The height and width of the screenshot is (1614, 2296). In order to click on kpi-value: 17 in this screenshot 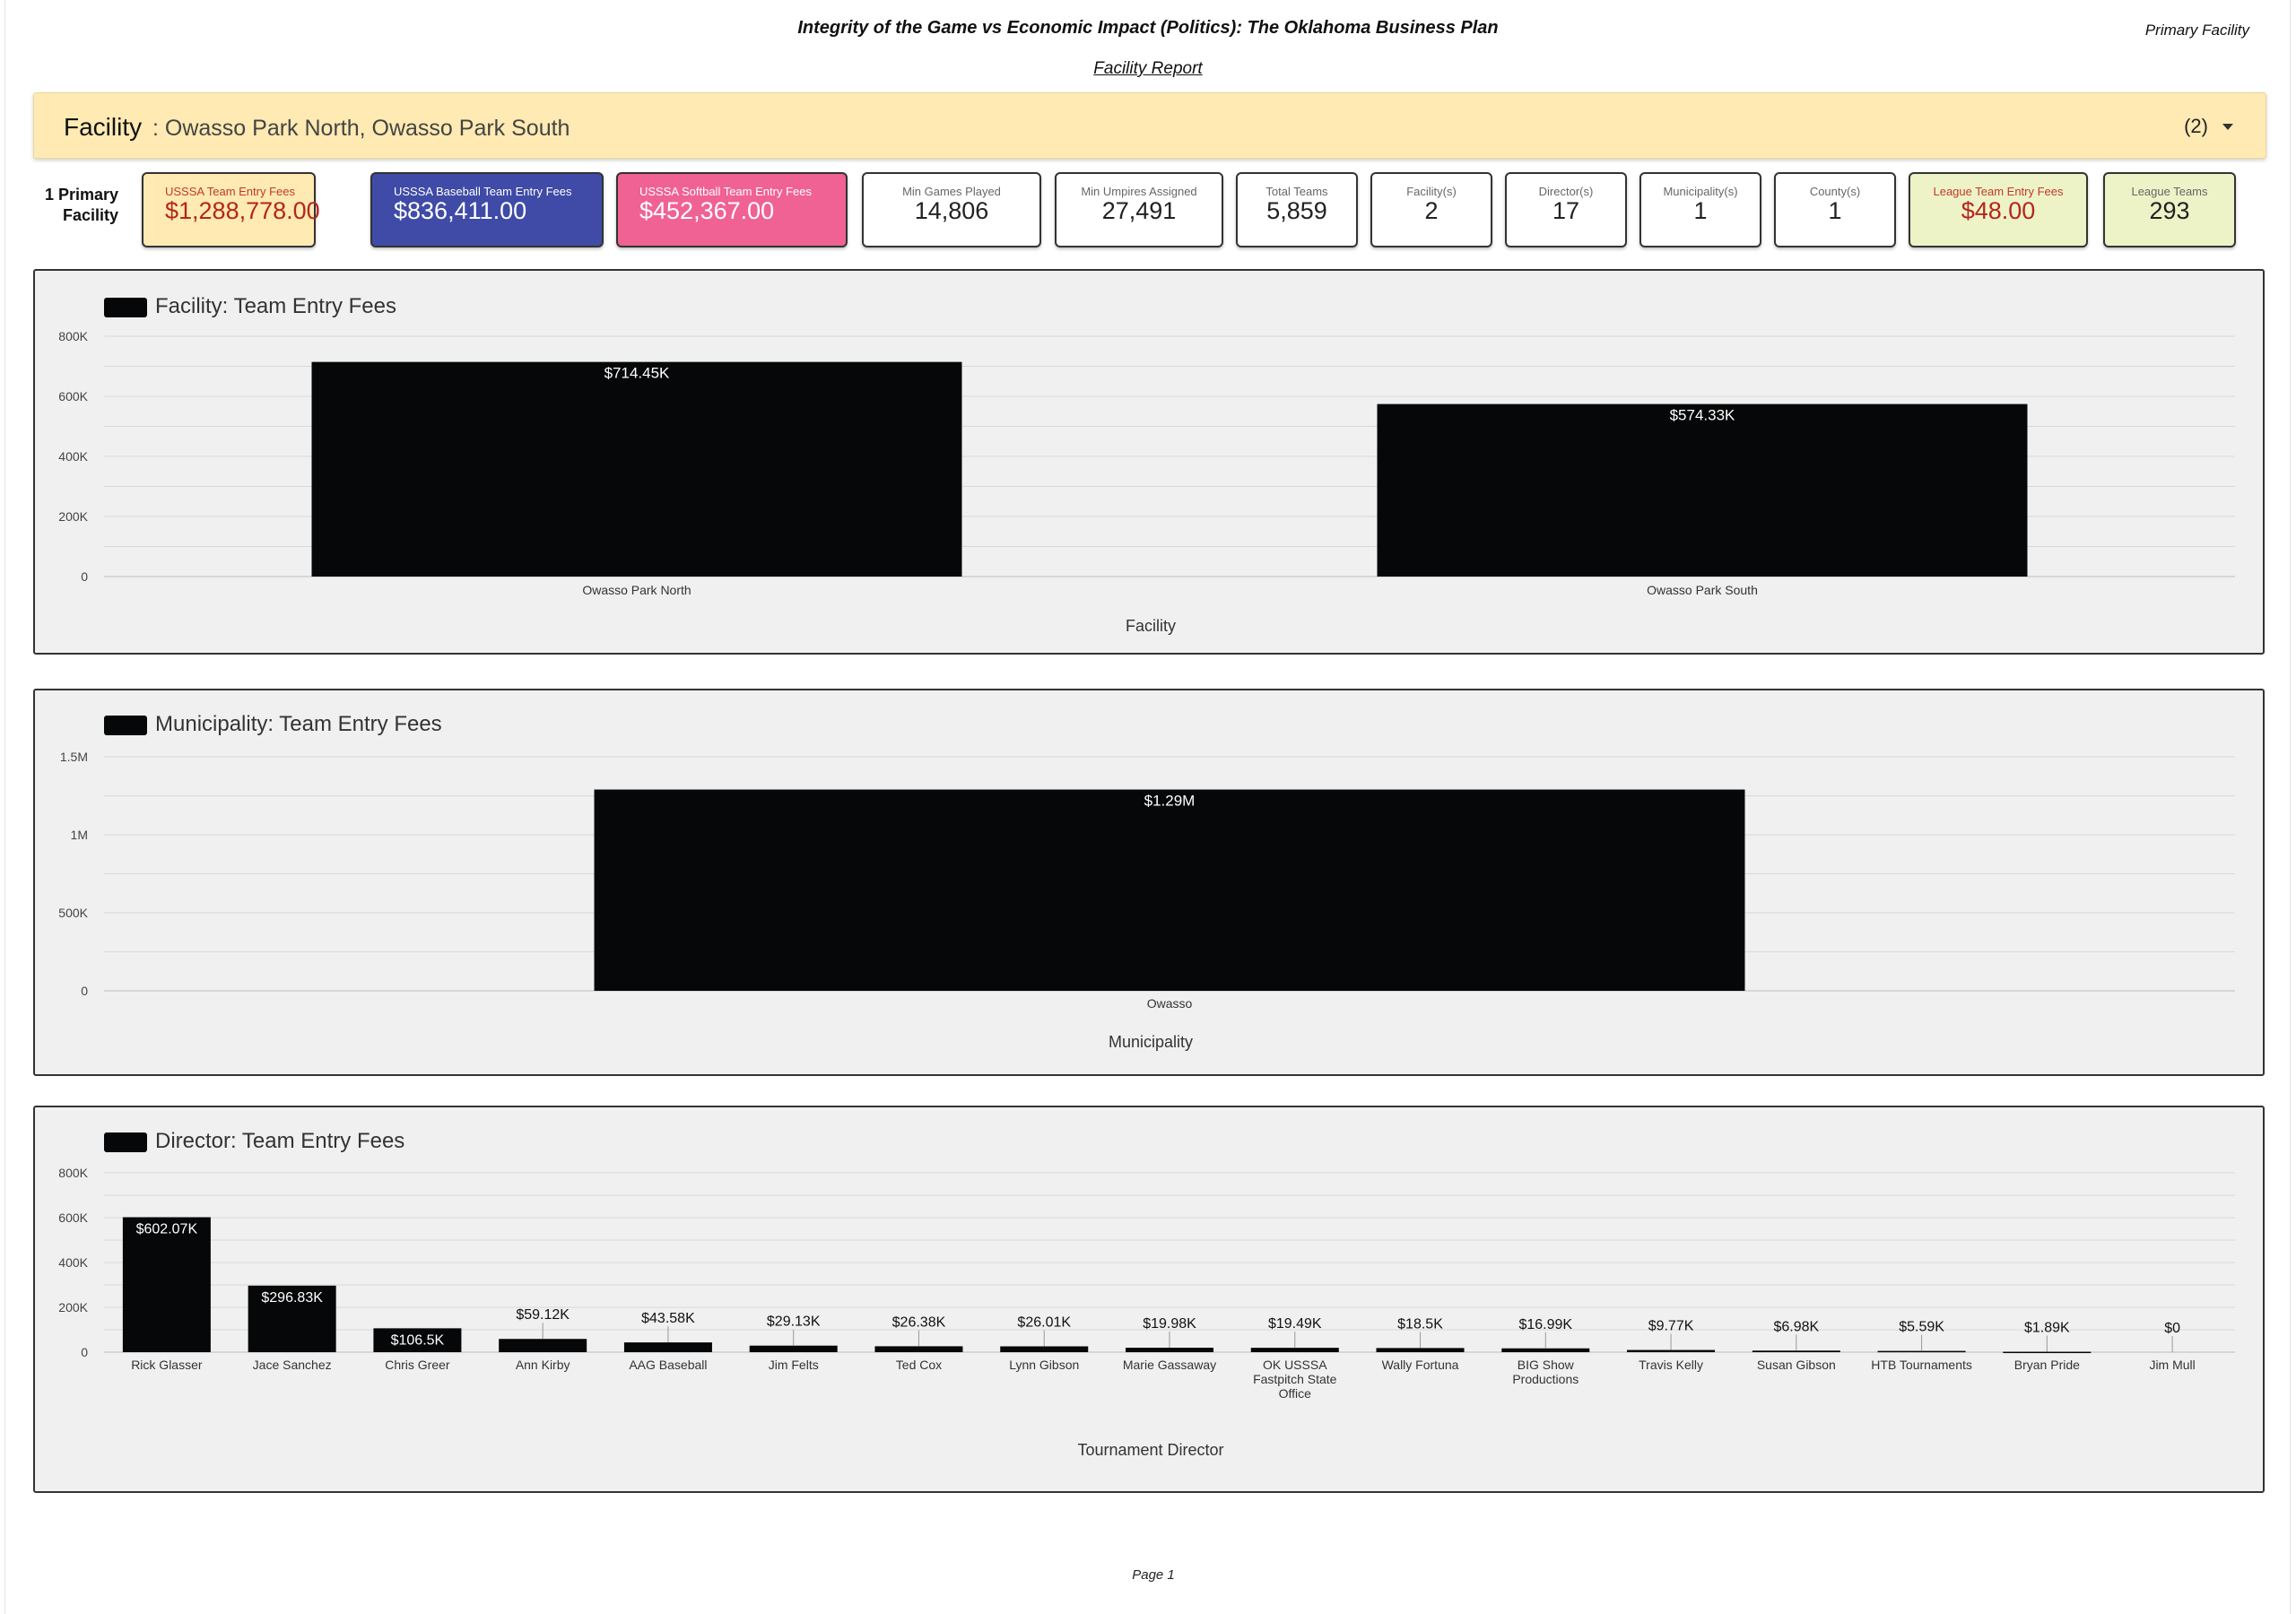, I will do `click(1566, 210)`.